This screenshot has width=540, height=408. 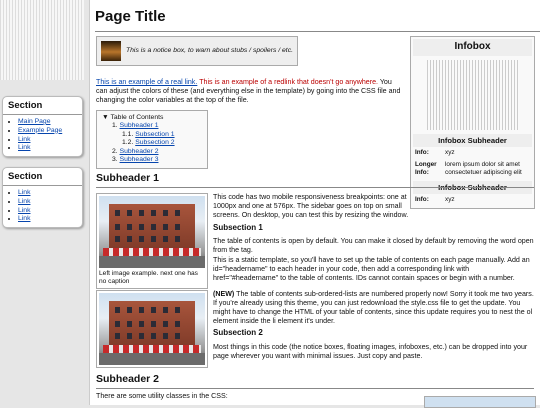 I want to click on toc-link-subheader-1: Subheader 1, so click(x=139, y=125).